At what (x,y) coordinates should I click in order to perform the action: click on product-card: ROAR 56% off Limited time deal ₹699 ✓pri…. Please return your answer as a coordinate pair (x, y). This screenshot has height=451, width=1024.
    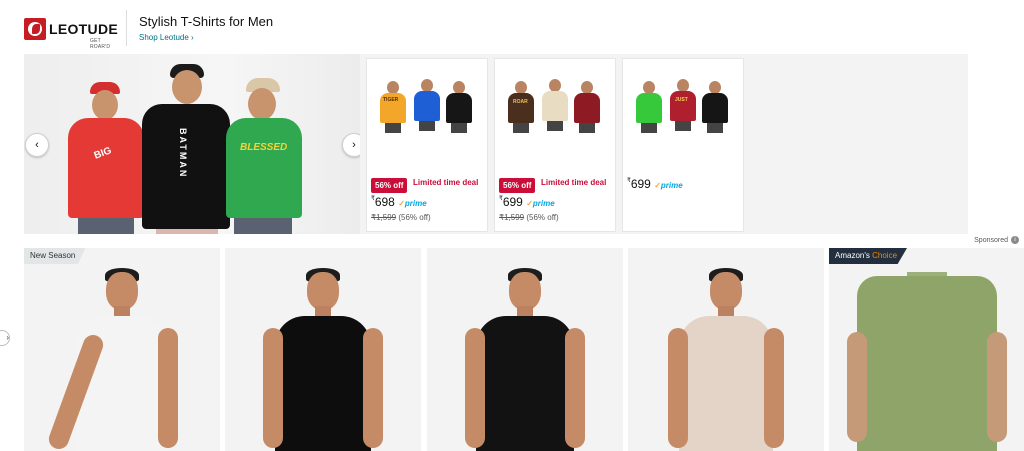
    Looking at the image, I should click on (555, 145).